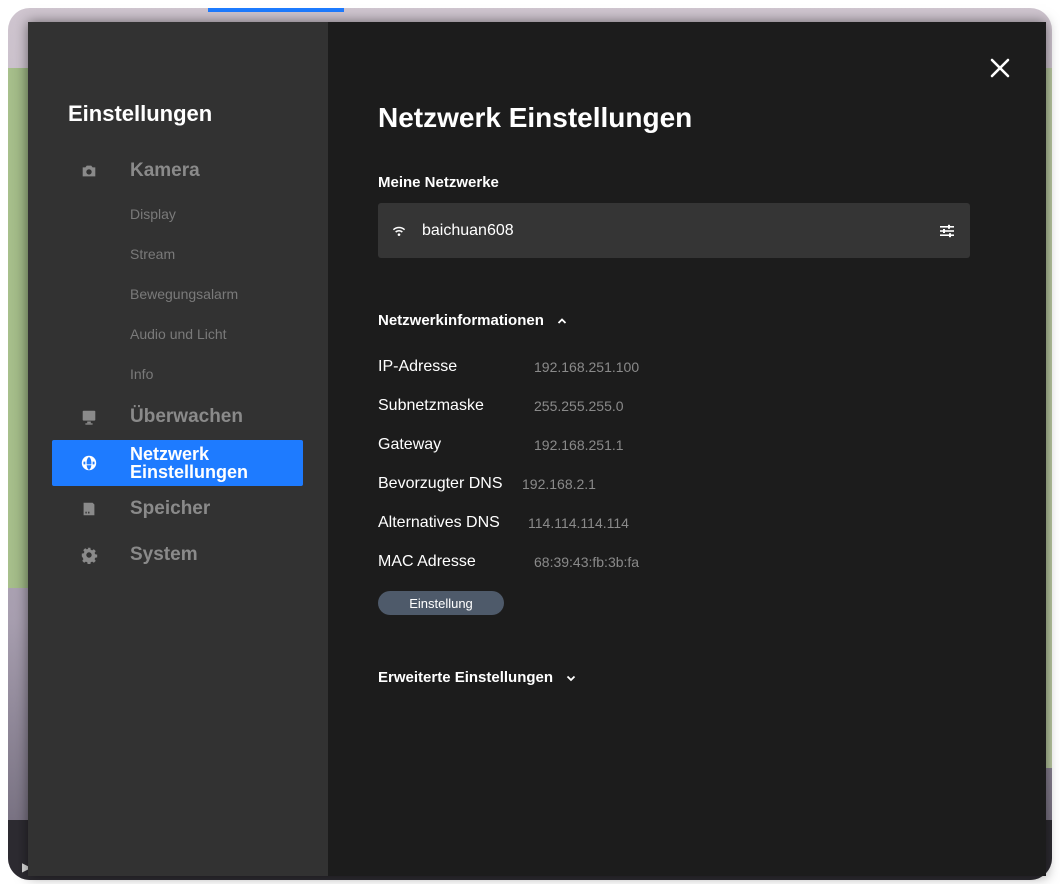 This screenshot has height=884, width=1060. Describe the element at coordinates (276, 10) in the screenshot. I see `background-tab-indicator` at that location.